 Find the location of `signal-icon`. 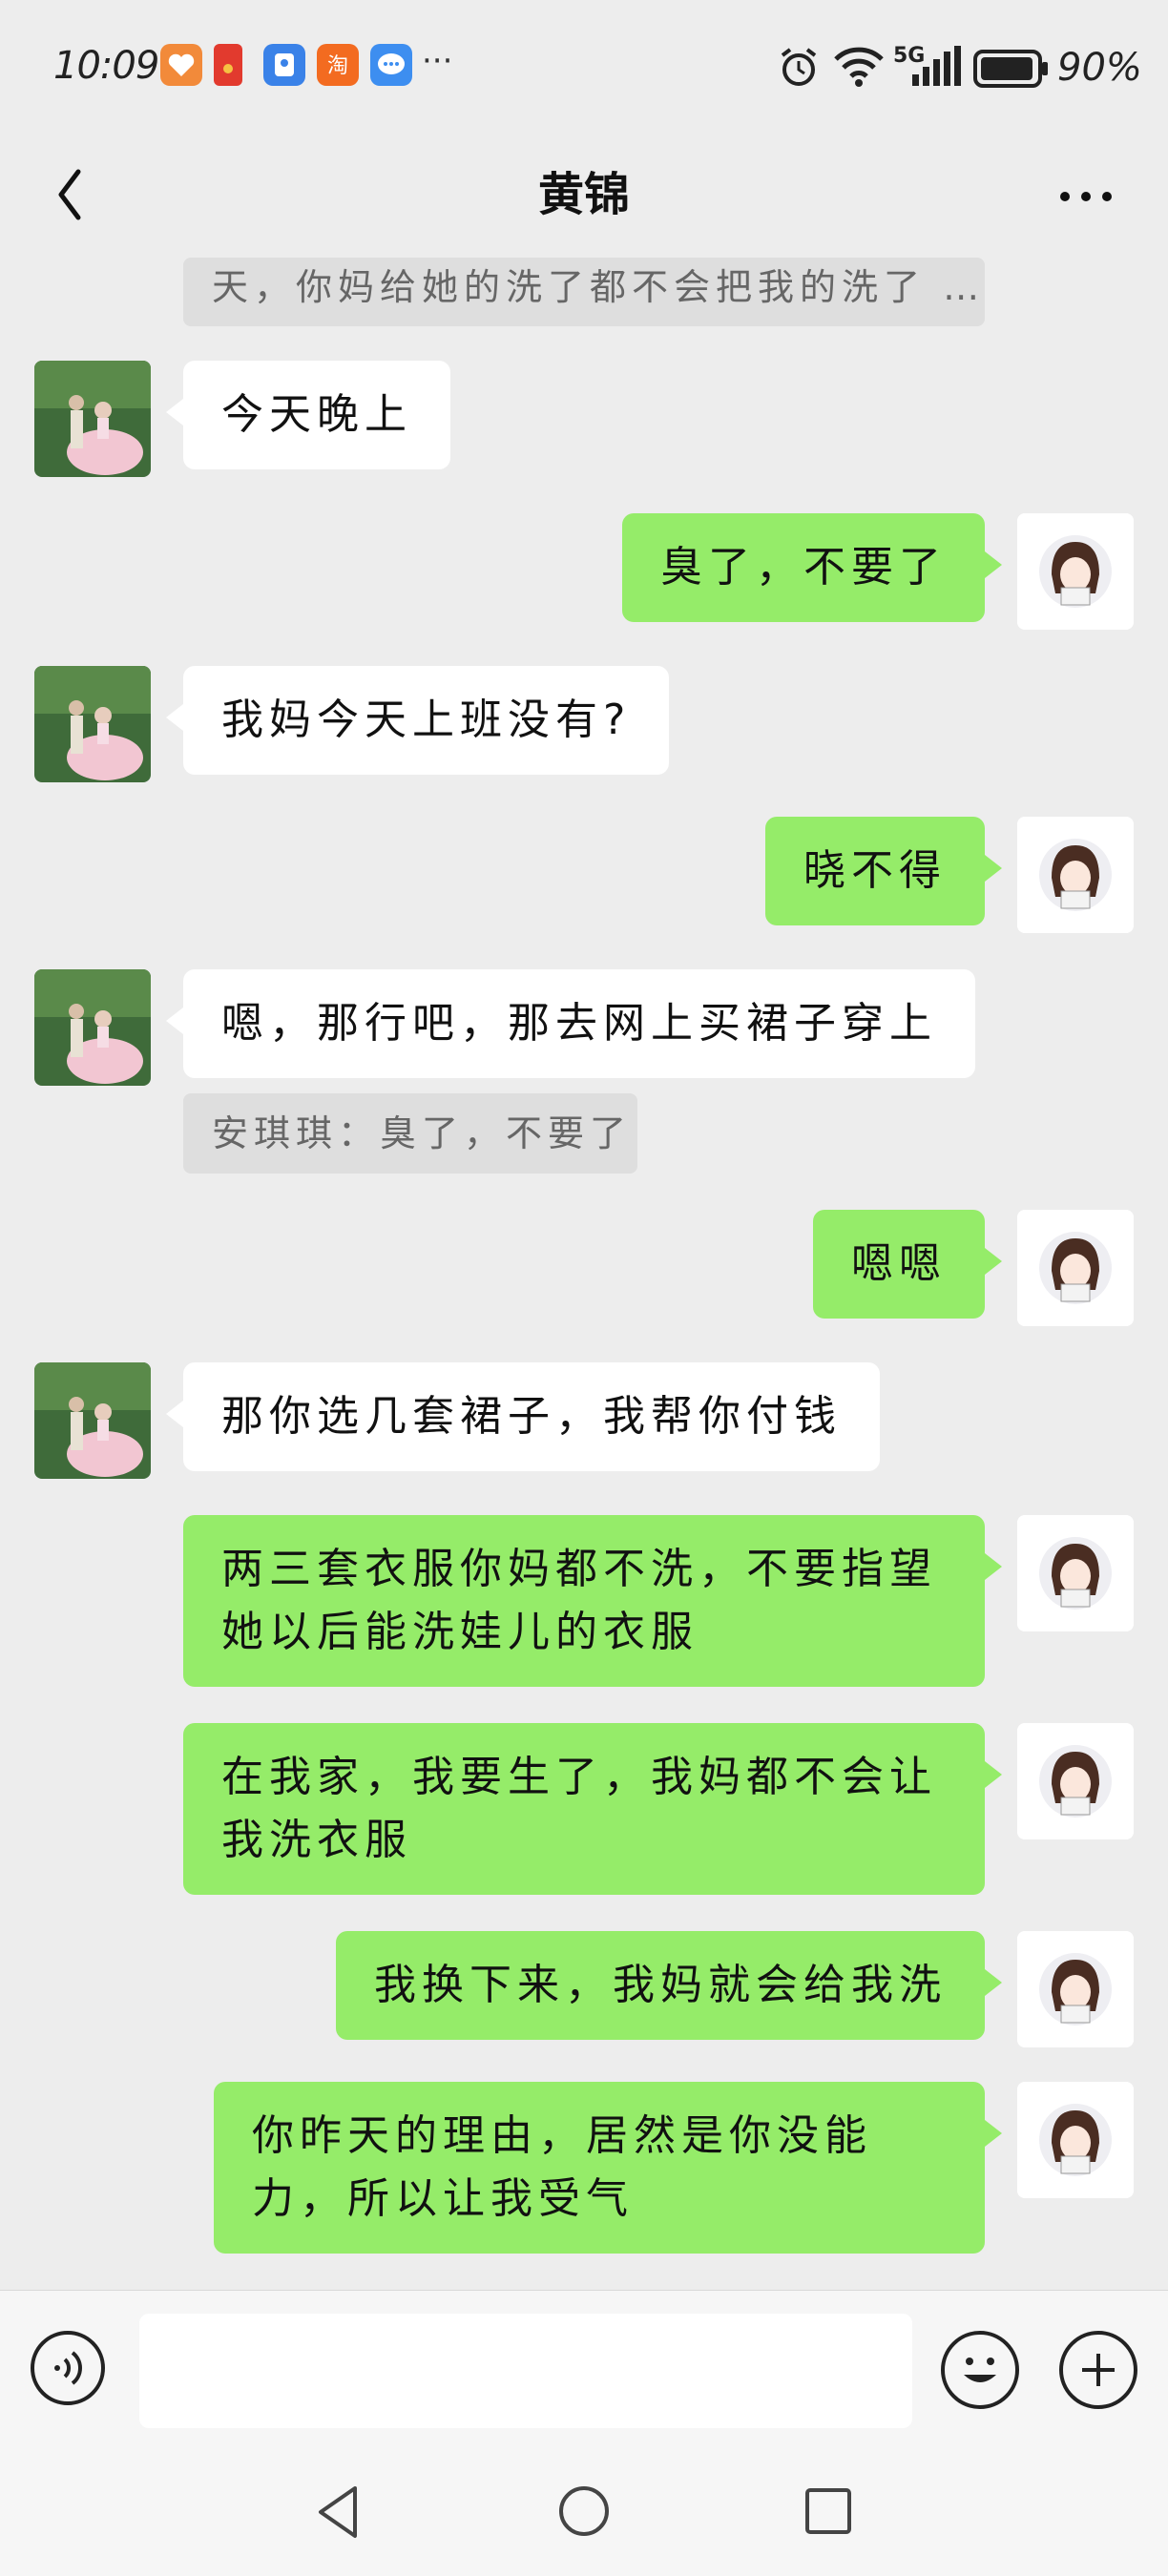

signal-icon is located at coordinates (936, 69).